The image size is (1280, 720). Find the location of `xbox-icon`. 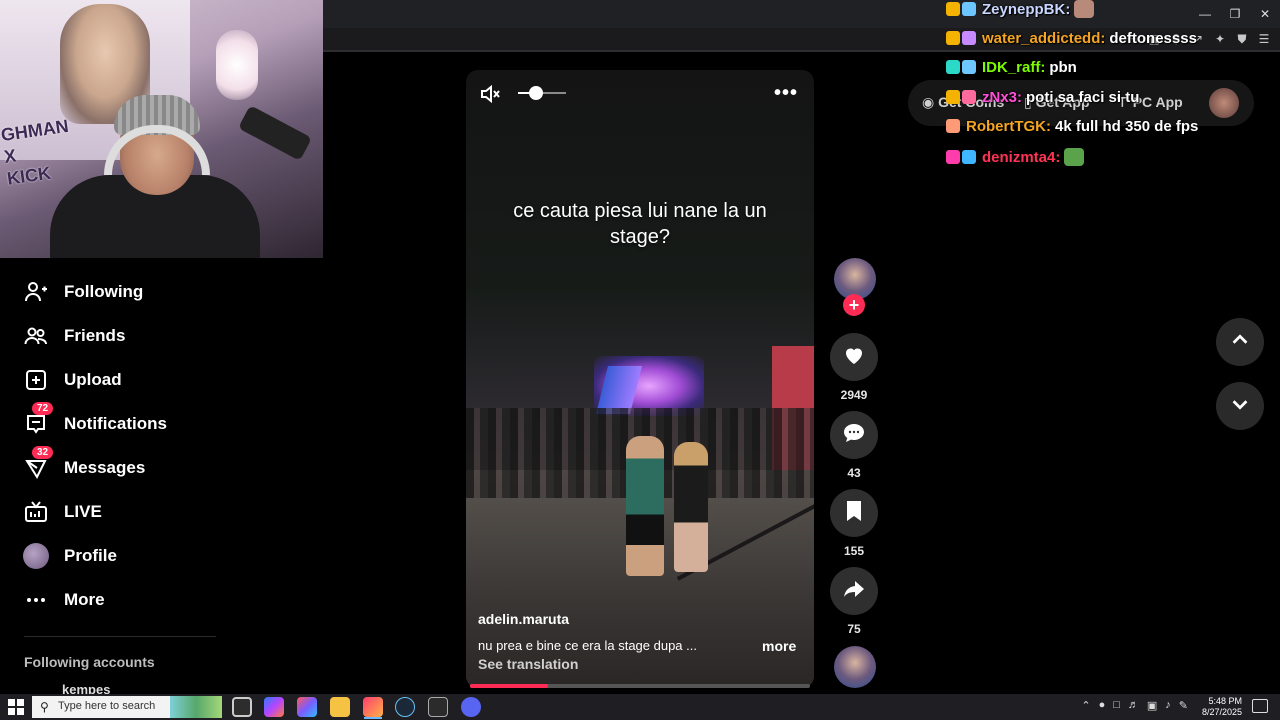

xbox-icon is located at coordinates (438, 707).